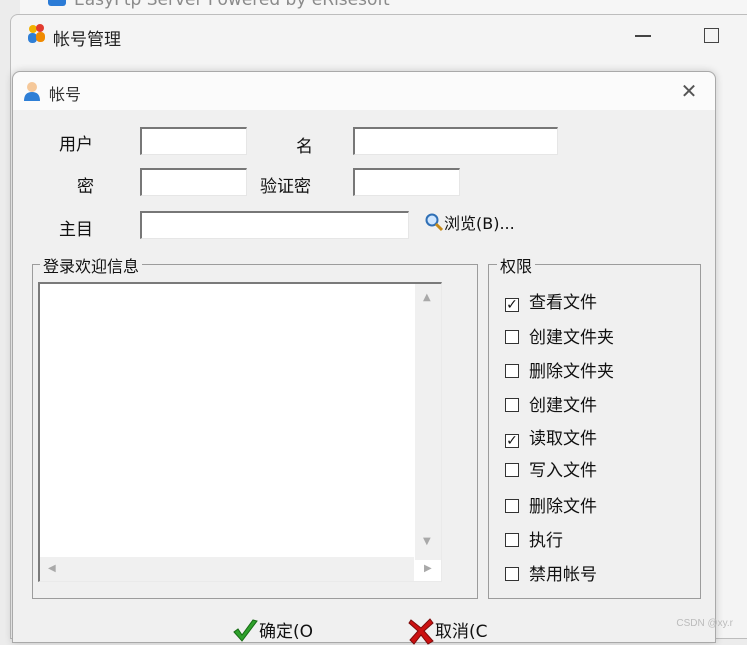  Describe the element at coordinates (193, 141) in the screenshot. I see `user-input` at that location.